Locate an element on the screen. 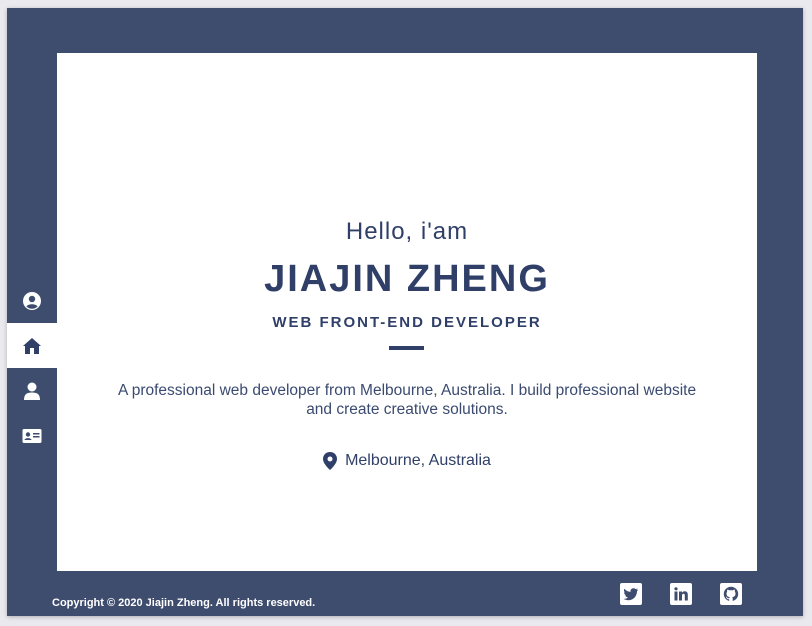  id-card-icon is located at coordinates (32, 435).